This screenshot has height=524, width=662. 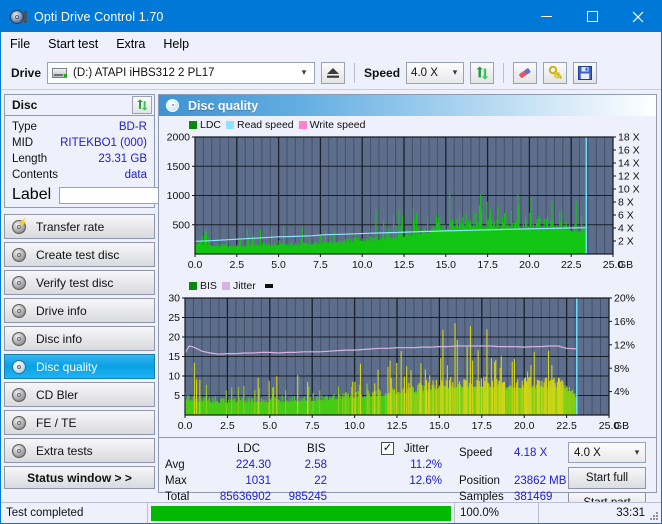 What do you see at coordinates (316, 449) in the screenshot?
I see `stats-col-bis: BIS` at bounding box center [316, 449].